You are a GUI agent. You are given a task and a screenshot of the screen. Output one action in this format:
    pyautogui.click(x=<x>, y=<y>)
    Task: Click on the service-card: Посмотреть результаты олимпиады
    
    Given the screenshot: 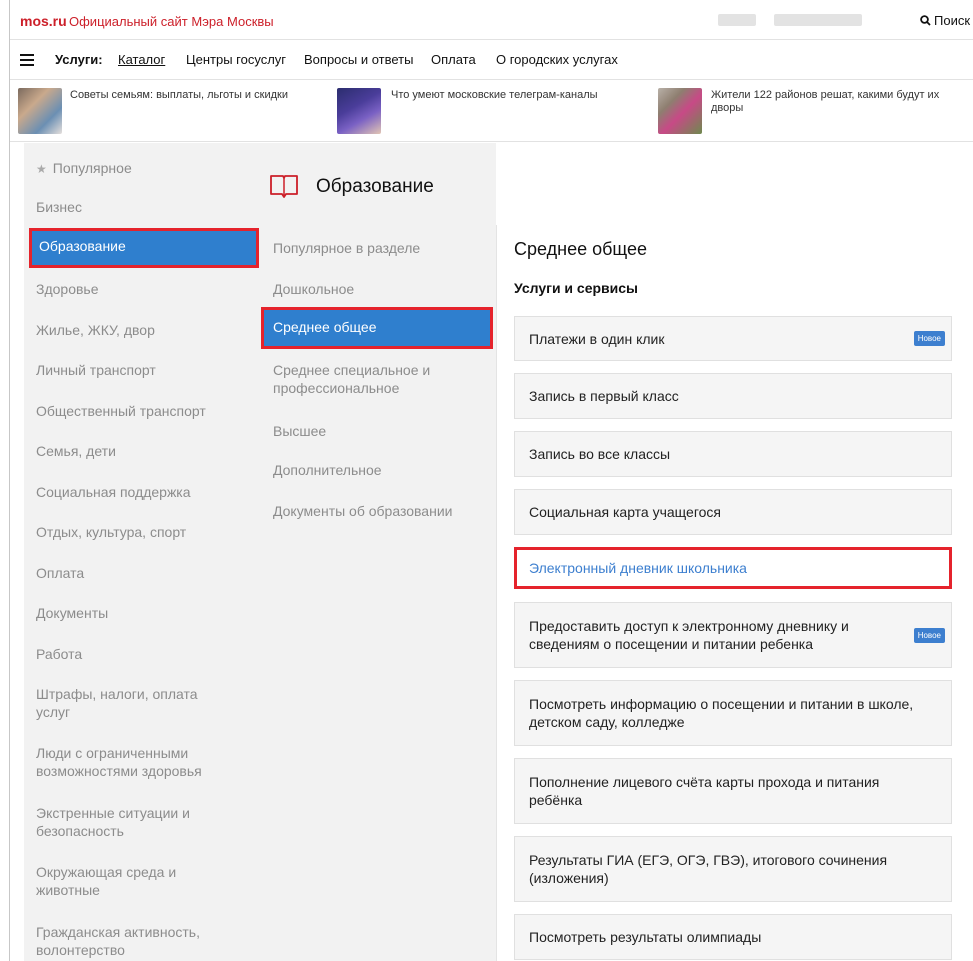 What is the action you would take?
    pyautogui.click(x=733, y=937)
    